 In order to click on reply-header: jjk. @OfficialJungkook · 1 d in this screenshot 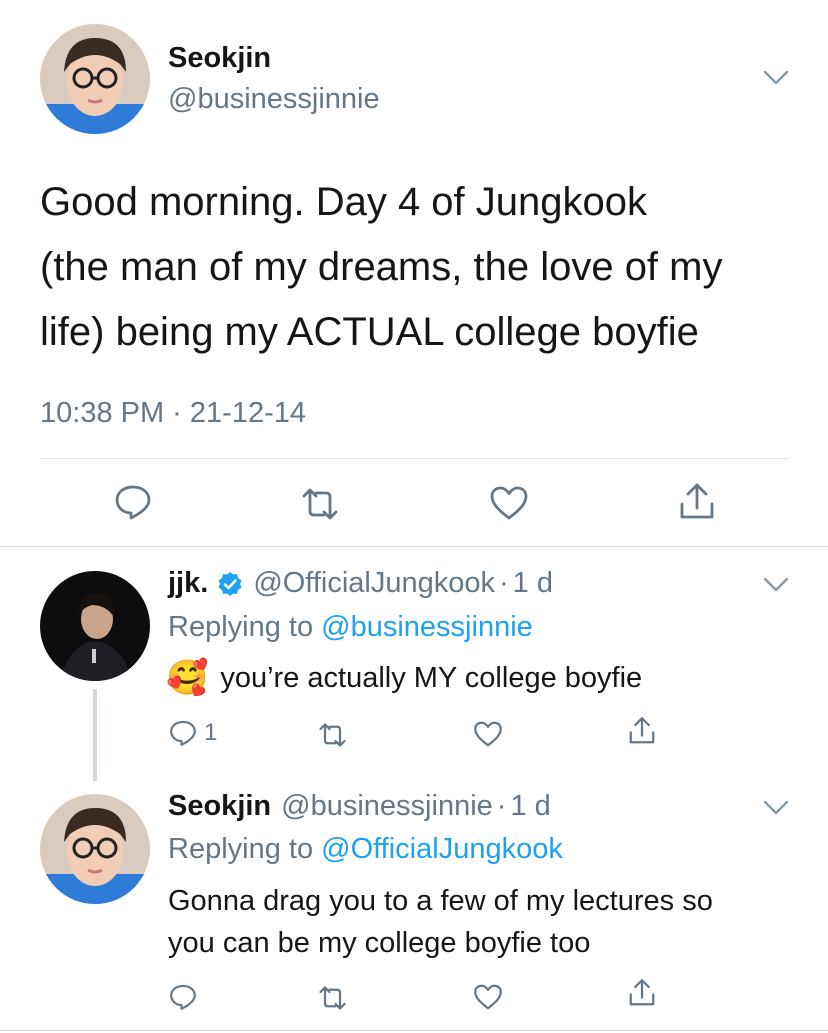, I will do `click(360, 583)`.